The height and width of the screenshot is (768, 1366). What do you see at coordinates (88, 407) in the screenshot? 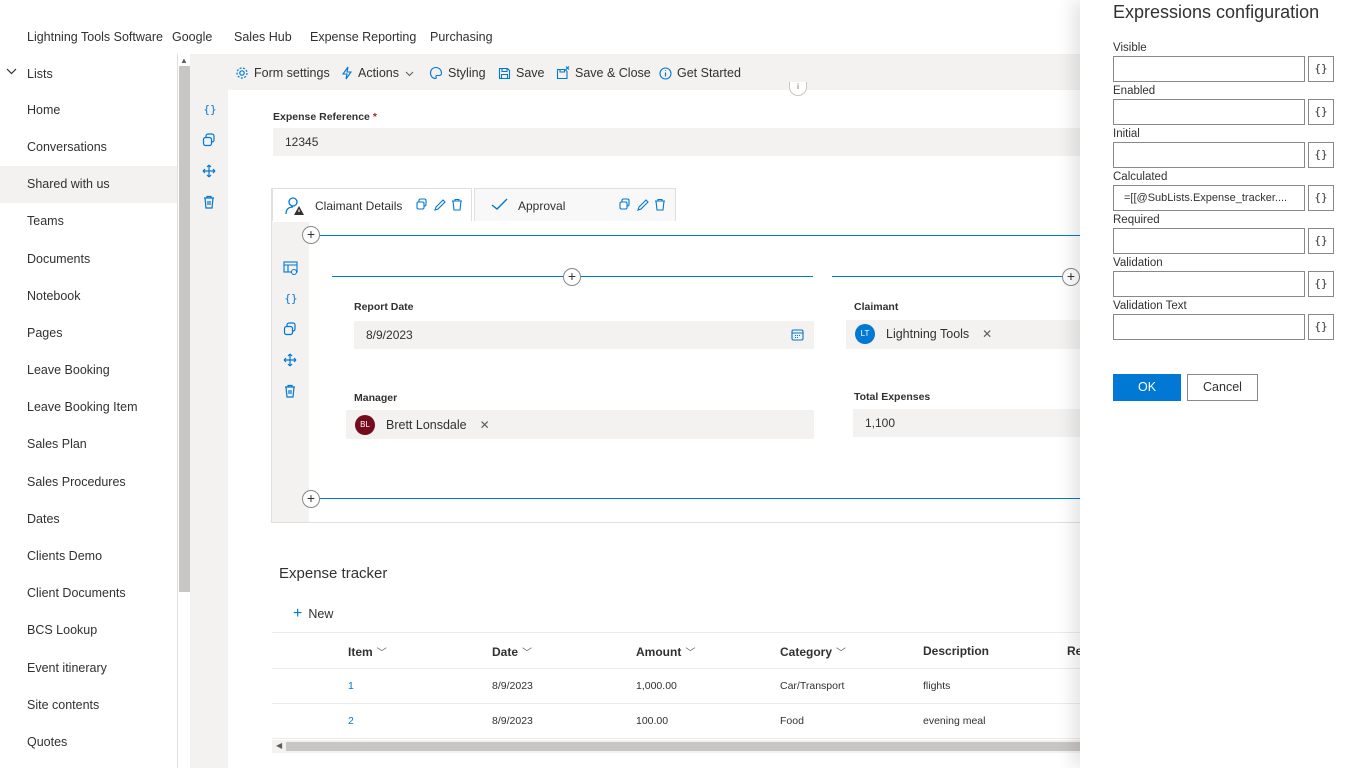
I see `nav-item-leave-booking-item: Leave Booking Item` at bounding box center [88, 407].